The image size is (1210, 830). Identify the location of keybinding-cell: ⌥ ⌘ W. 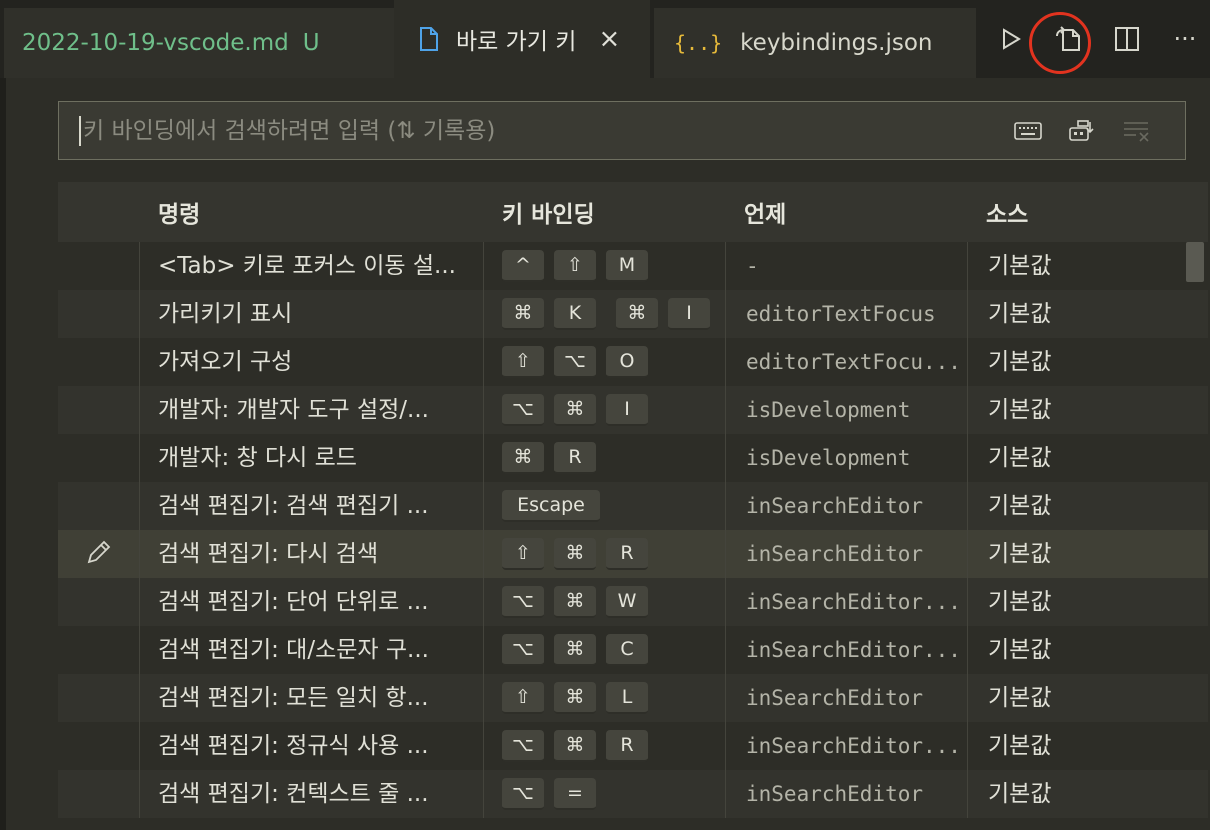
(605, 602).